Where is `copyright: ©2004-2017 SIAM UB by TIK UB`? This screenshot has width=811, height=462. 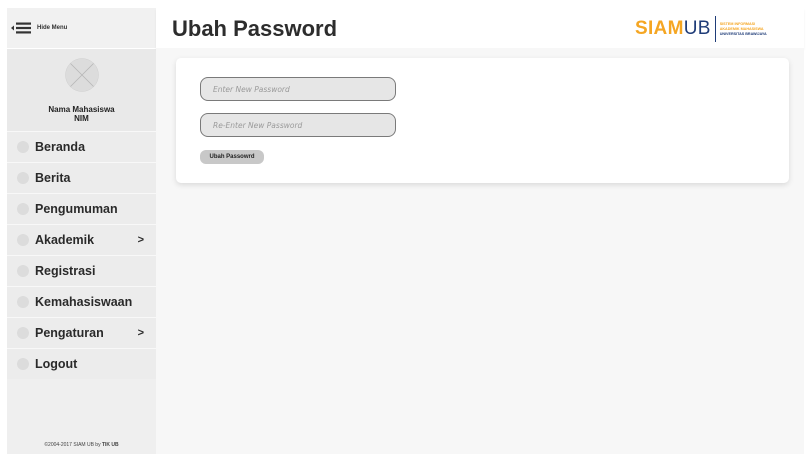 copyright: ©2004-2017 SIAM UB by TIK UB is located at coordinates (81, 445).